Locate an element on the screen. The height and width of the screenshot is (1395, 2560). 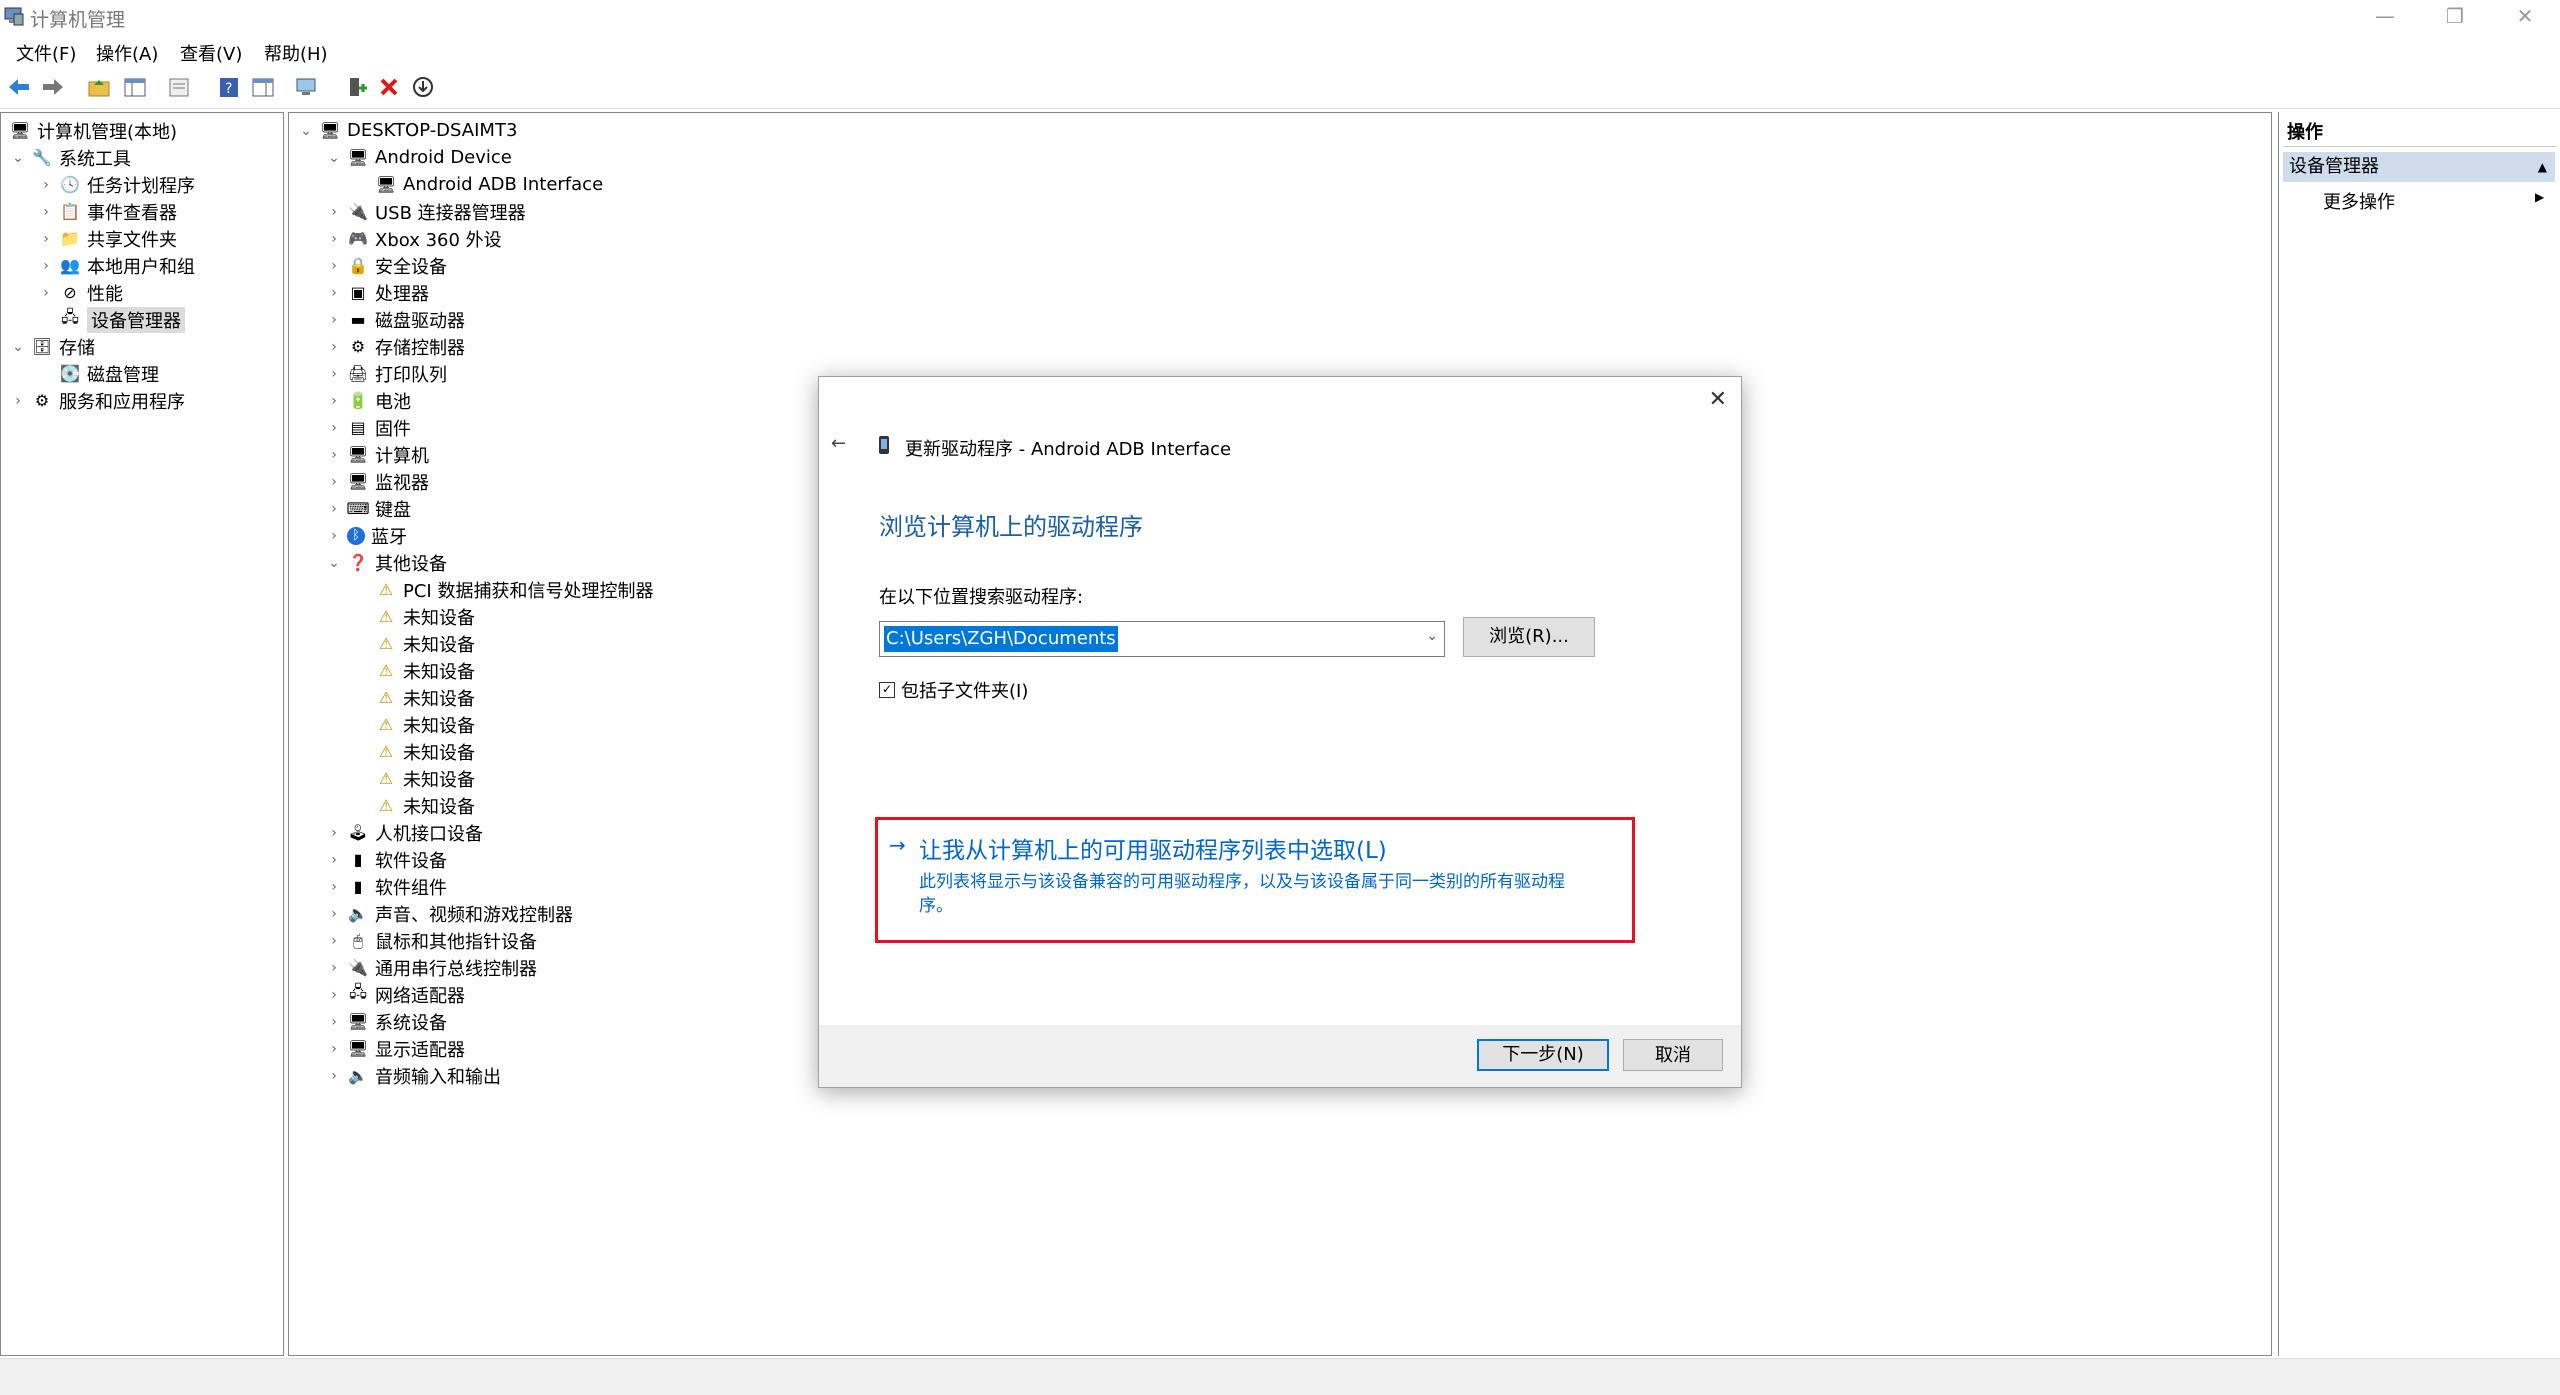
device-tree-item: ⌄ ❓ 其他设备 is located at coordinates (386, 562).